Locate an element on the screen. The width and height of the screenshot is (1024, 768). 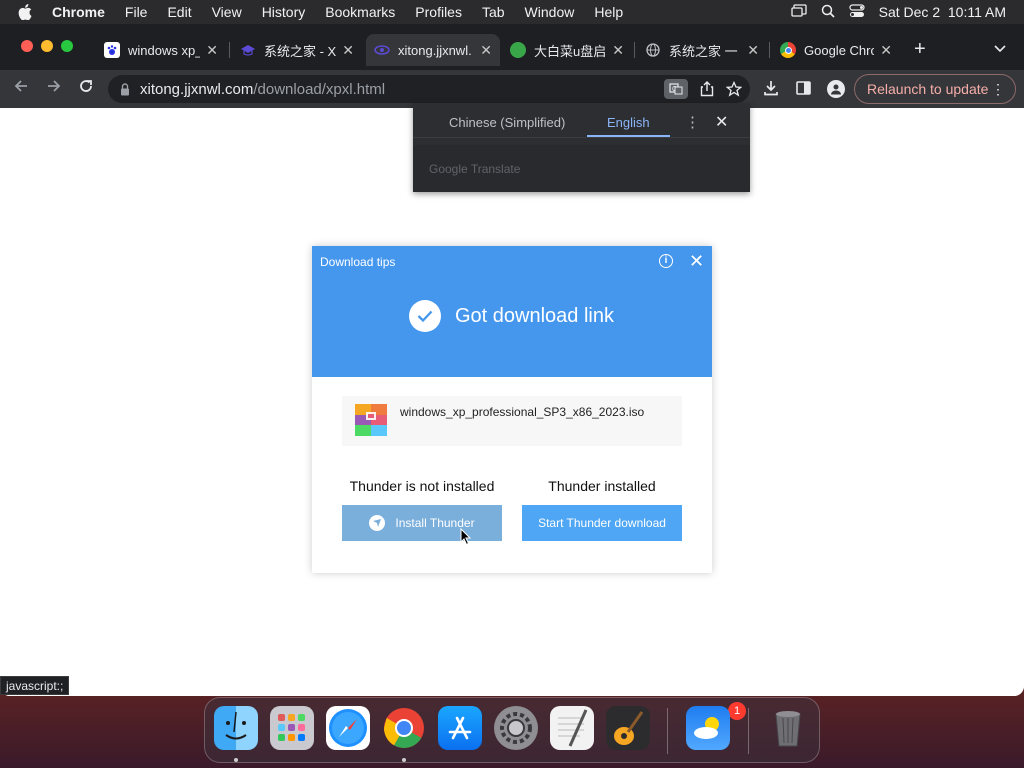
weather-icon is located at coordinates (708, 728).